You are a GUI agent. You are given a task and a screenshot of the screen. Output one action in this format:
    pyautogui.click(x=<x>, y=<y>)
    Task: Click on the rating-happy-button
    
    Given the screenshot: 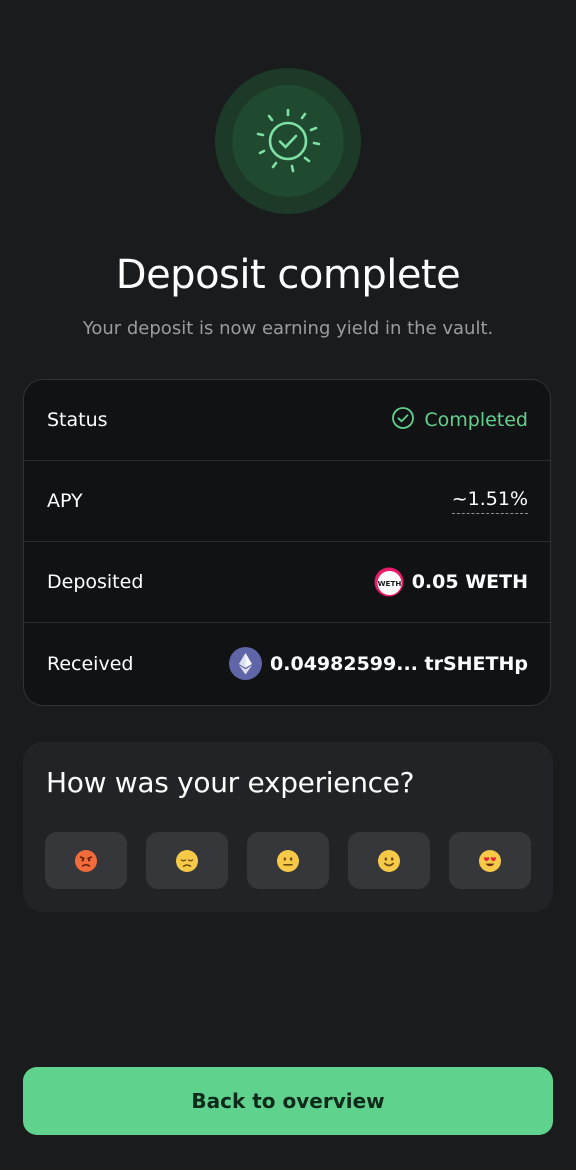 What is the action you would take?
    pyautogui.click(x=389, y=860)
    